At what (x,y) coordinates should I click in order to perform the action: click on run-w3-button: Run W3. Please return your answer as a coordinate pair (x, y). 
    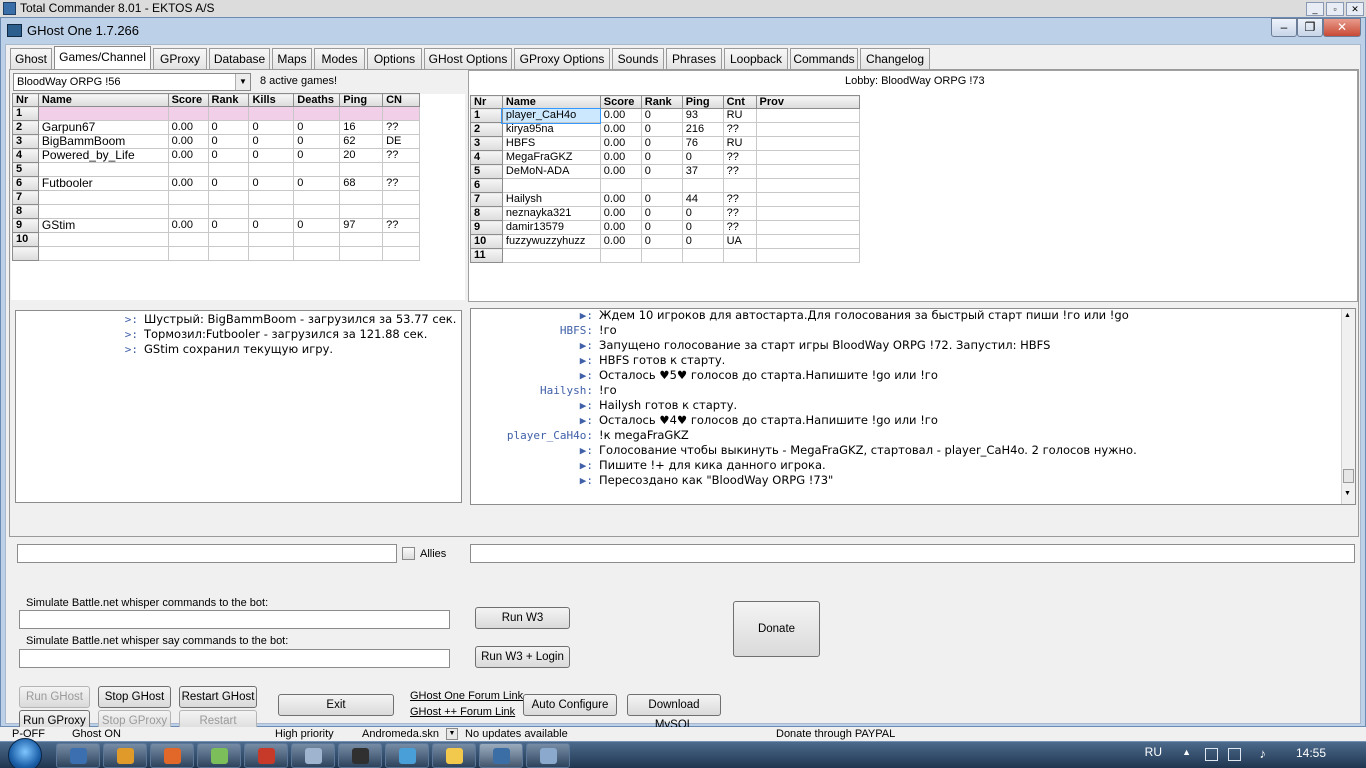
    Looking at the image, I should click on (522, 618).